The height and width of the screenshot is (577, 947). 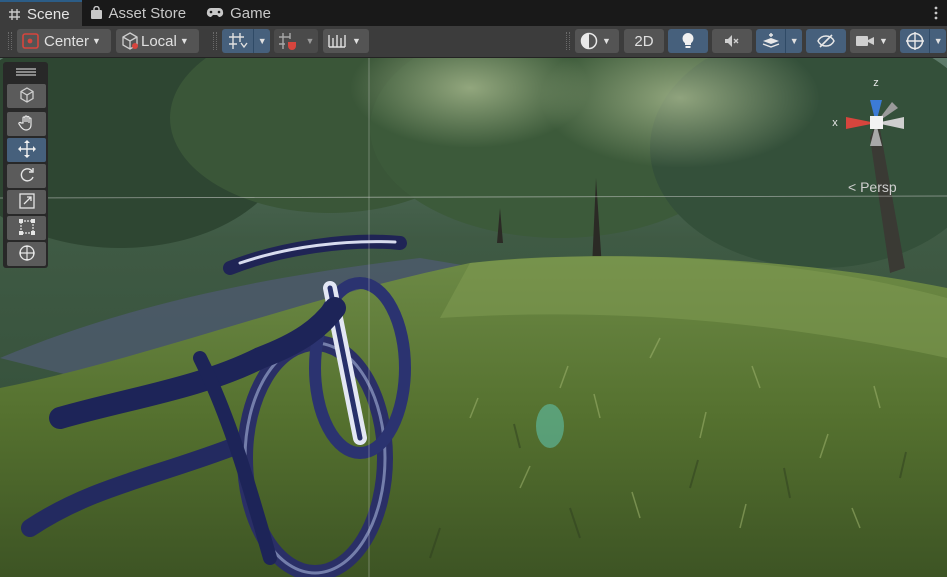 I want to click on window-tab-bar: Scene Asset Store Game, so click(x=473, y=13).